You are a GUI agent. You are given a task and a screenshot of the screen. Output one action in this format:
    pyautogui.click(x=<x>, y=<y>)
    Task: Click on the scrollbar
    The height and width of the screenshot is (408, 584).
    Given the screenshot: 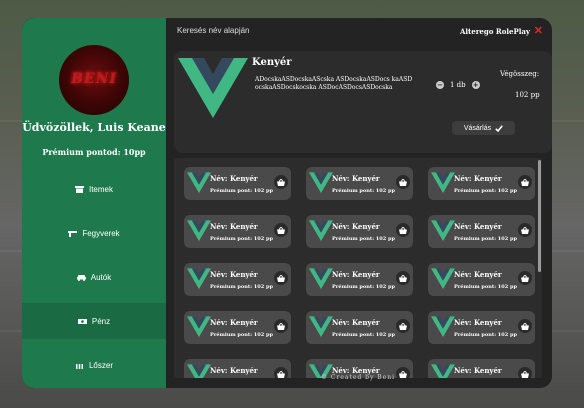 What is the action you would take?
    pyautogui.click(x=539, y=216)
    